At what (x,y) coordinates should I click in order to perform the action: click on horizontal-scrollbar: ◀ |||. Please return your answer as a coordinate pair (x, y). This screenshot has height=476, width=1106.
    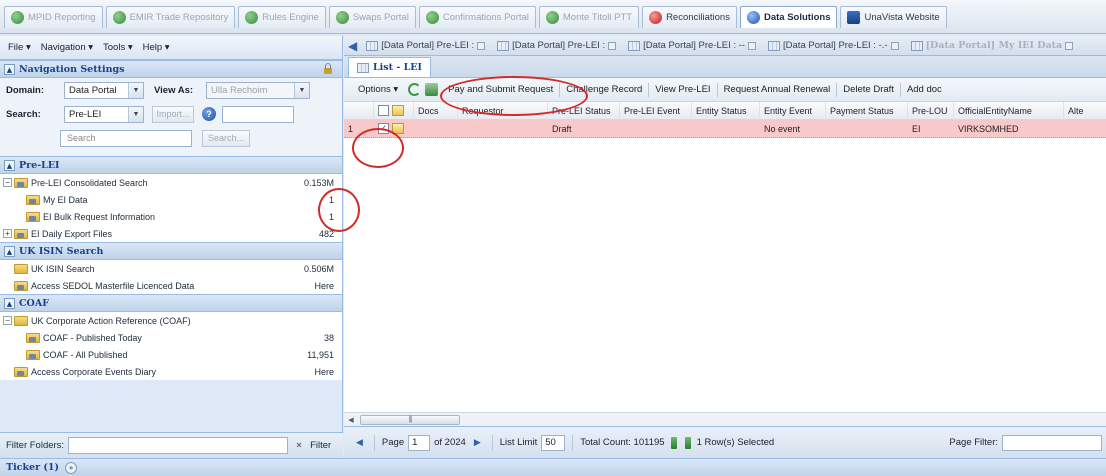
    Looking at the image, I should click on (725, 419).